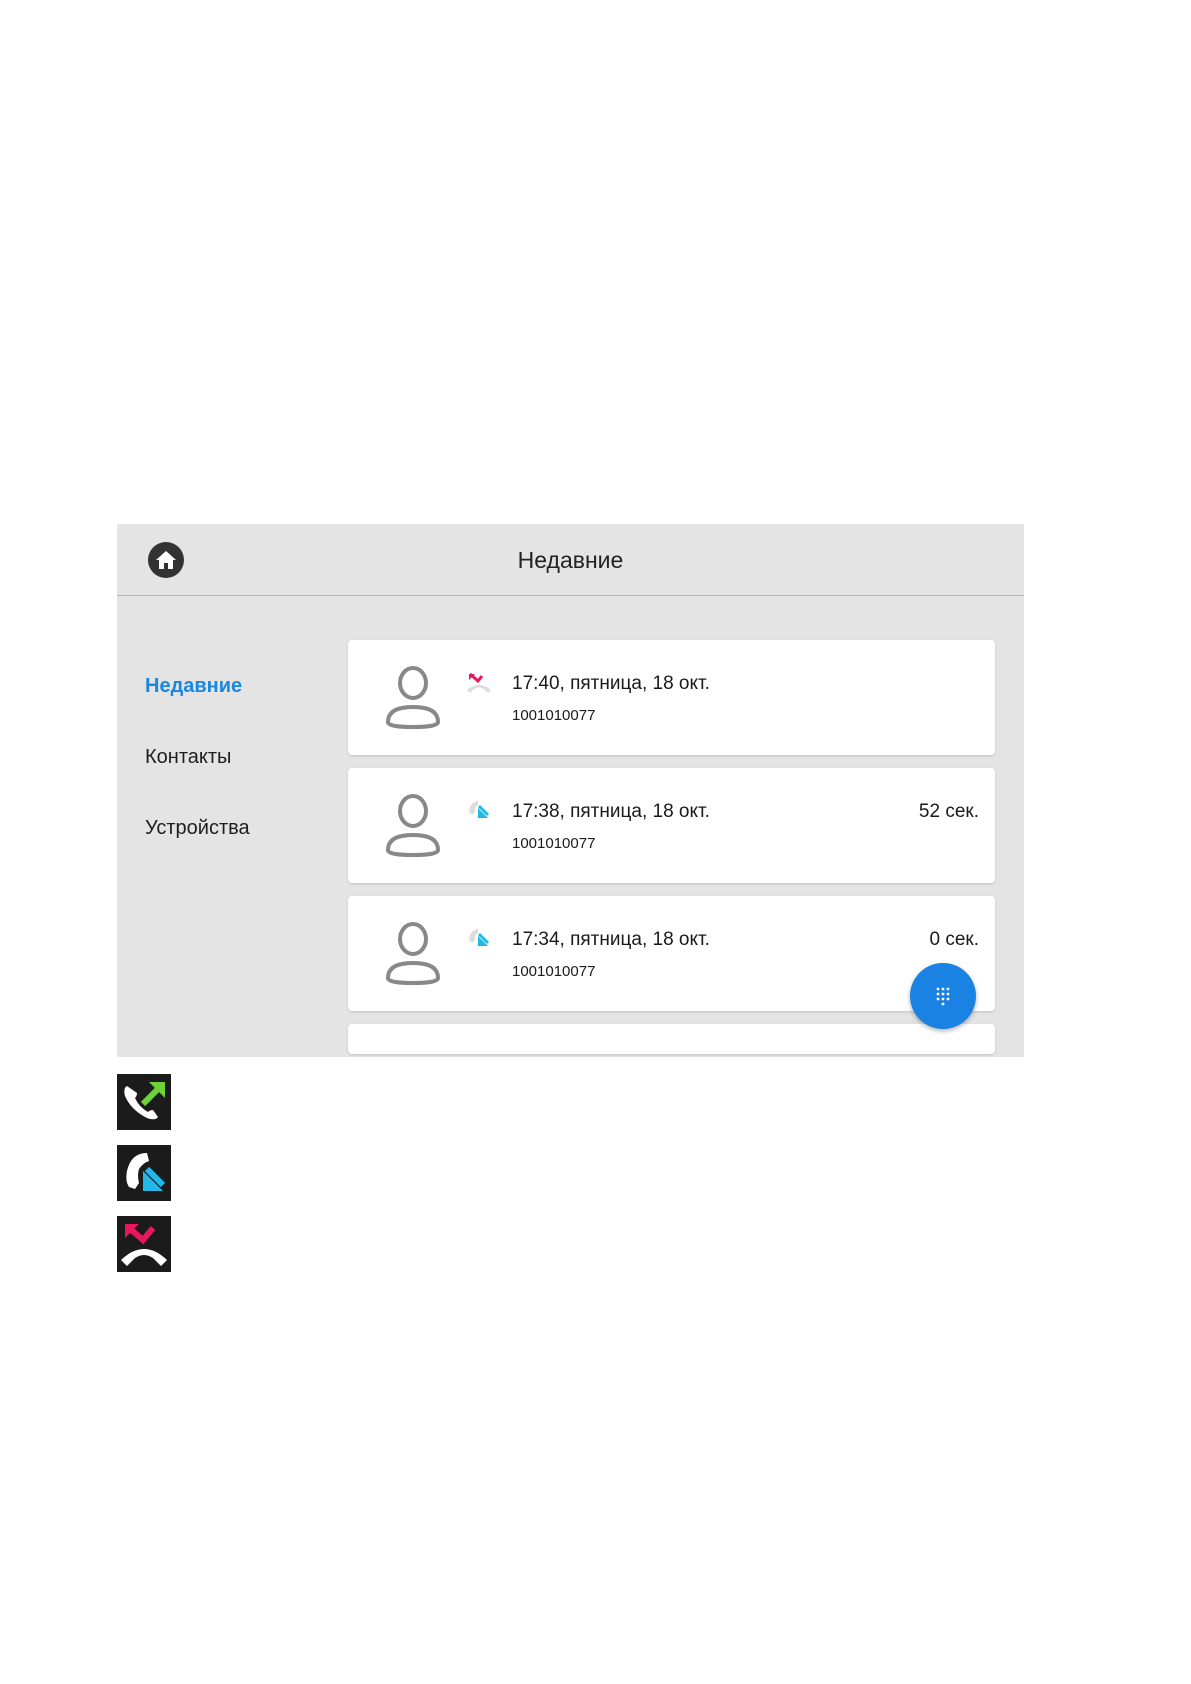 The image size is (1191, 1684). I want to click on missed-call-legend, so click(144, 1244).